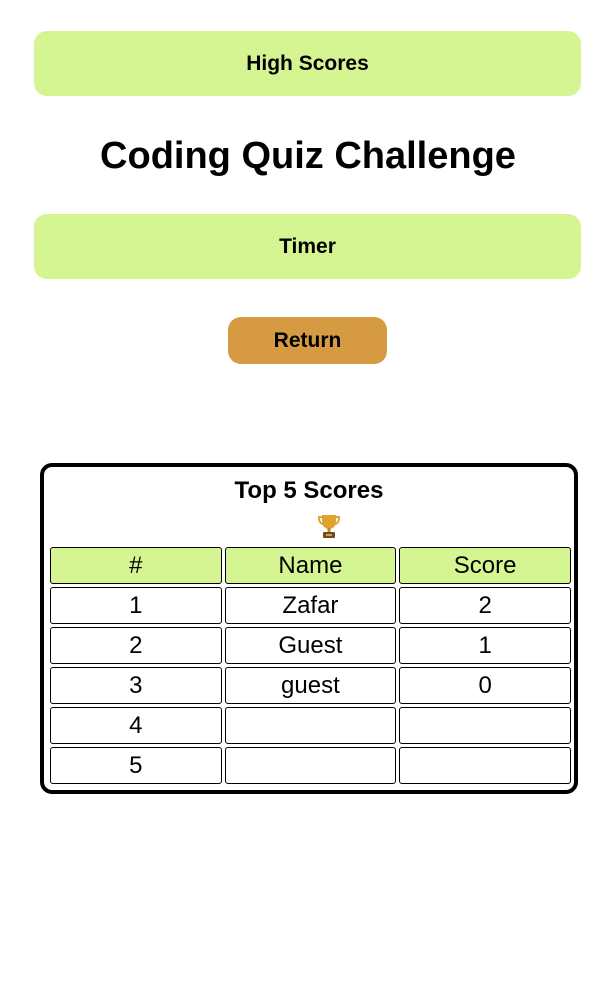 This screenshot has width=616, height=994. I want to click on table-row: 1 Zafar 2, so click(310, 605).